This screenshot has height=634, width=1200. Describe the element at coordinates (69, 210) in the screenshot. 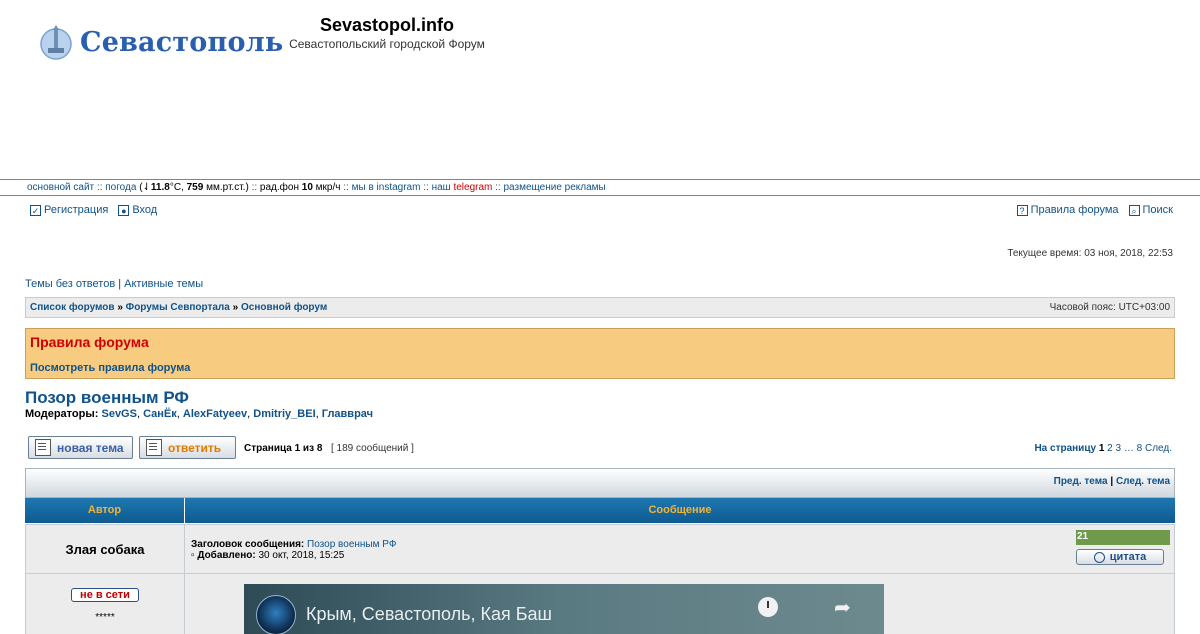

I see `register-link: ✓ Регистрация` at that location.